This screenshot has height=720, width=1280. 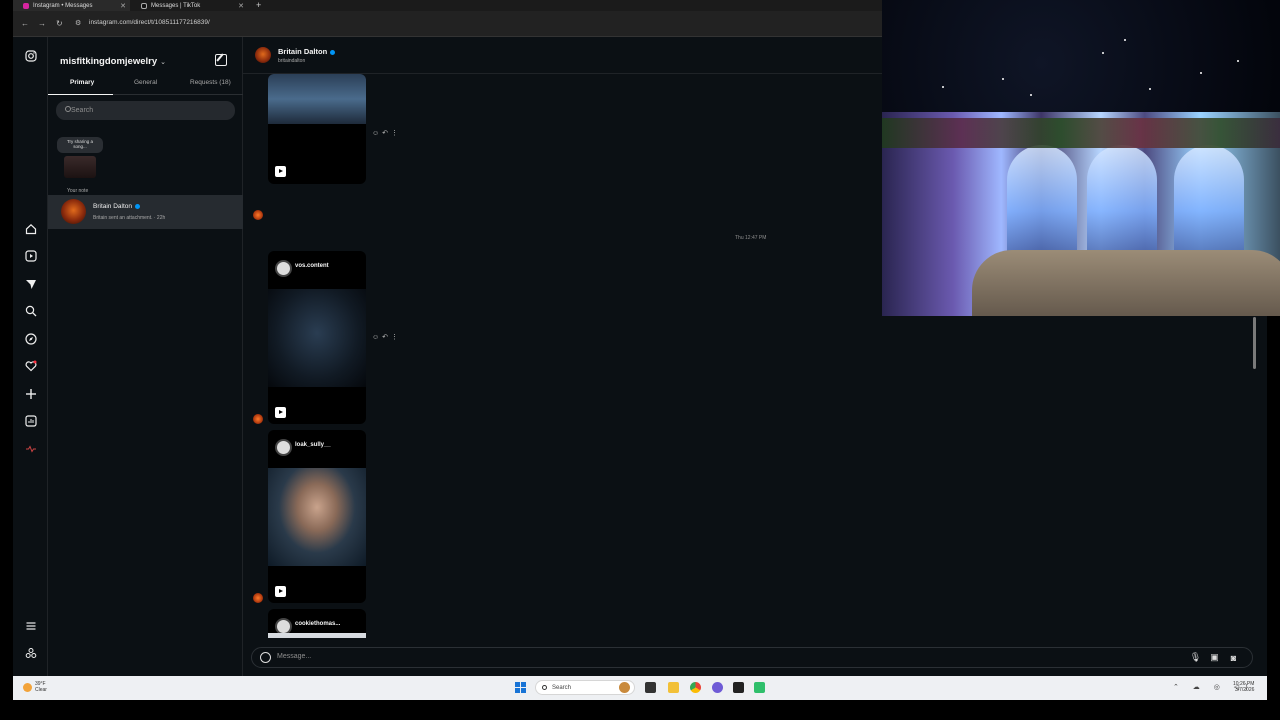 What do you see at coordinates (221, 60) in the screenshot?
I see `new-message-icon` at bounding box center [221, 60].